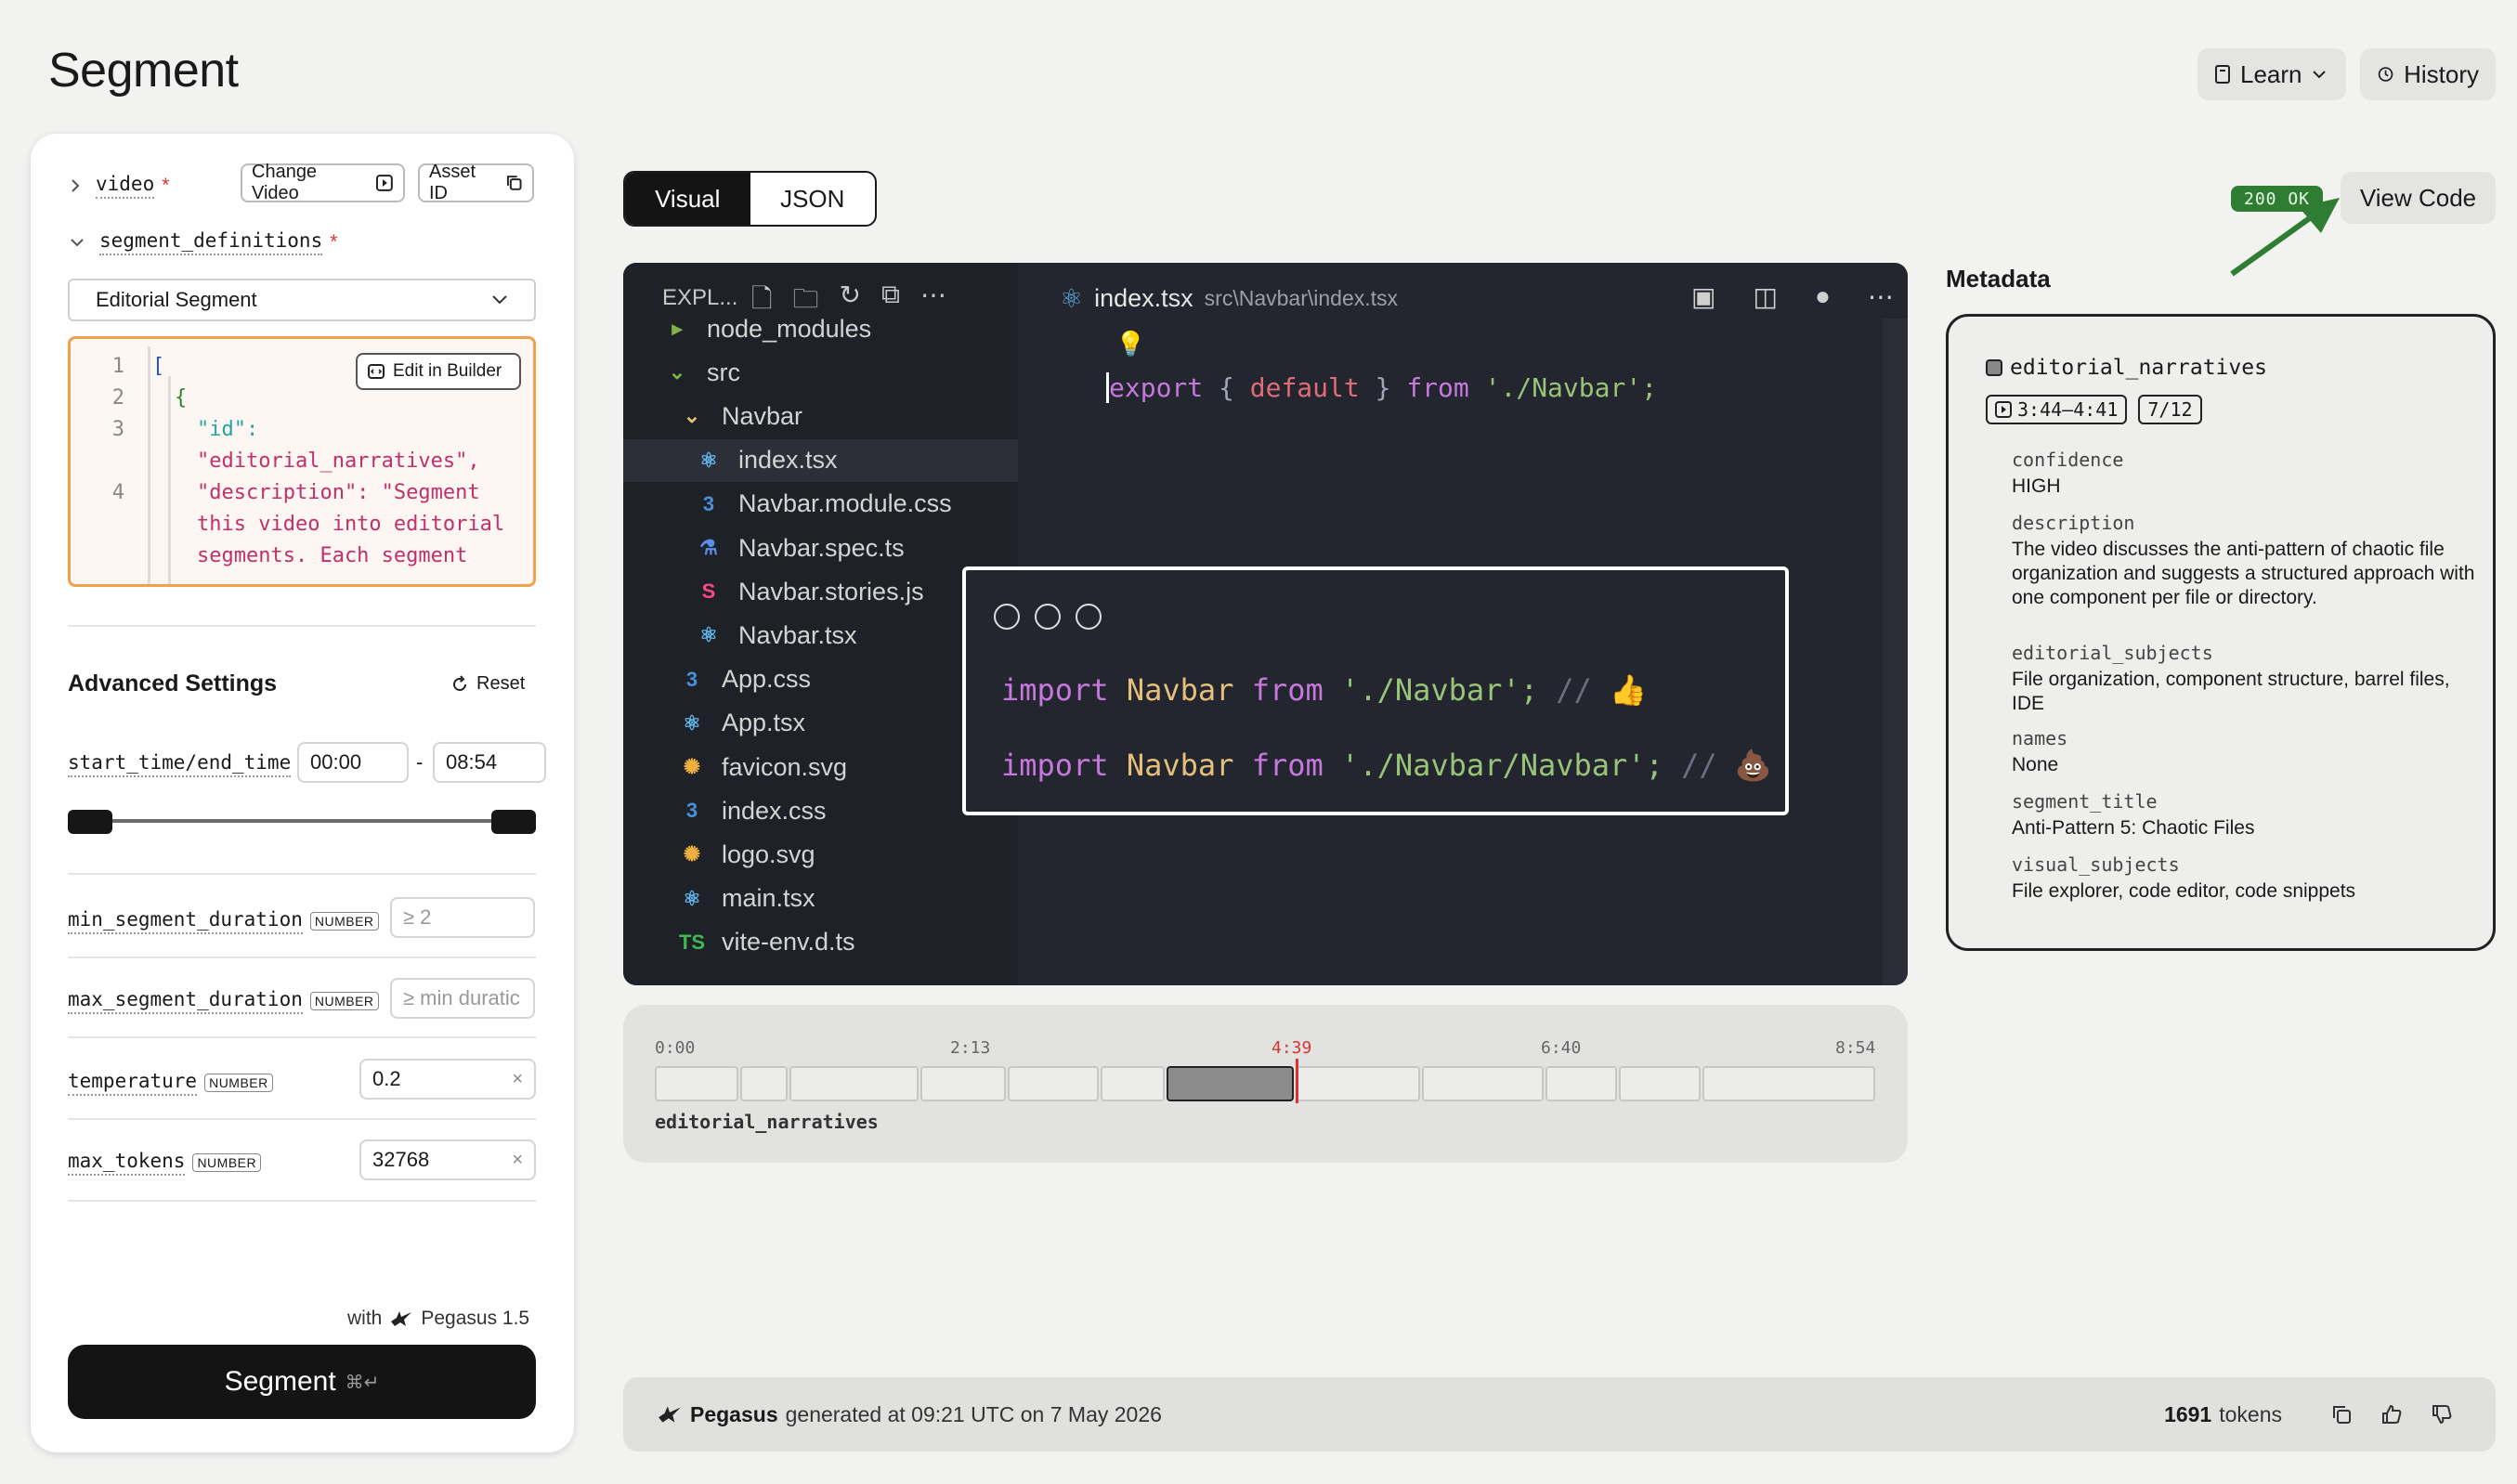 The image size is (2517, 1484). Describe the element at coordinates (675, 1048) in the screenshot. I see `timeline-tick: 0:00` at that location.